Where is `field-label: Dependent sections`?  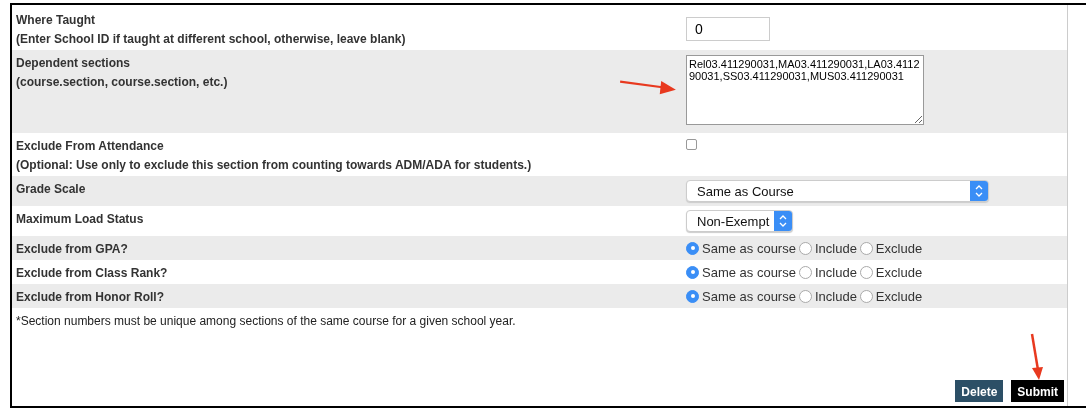
field-label: Dependent sections is located at coordinates (73, 63).